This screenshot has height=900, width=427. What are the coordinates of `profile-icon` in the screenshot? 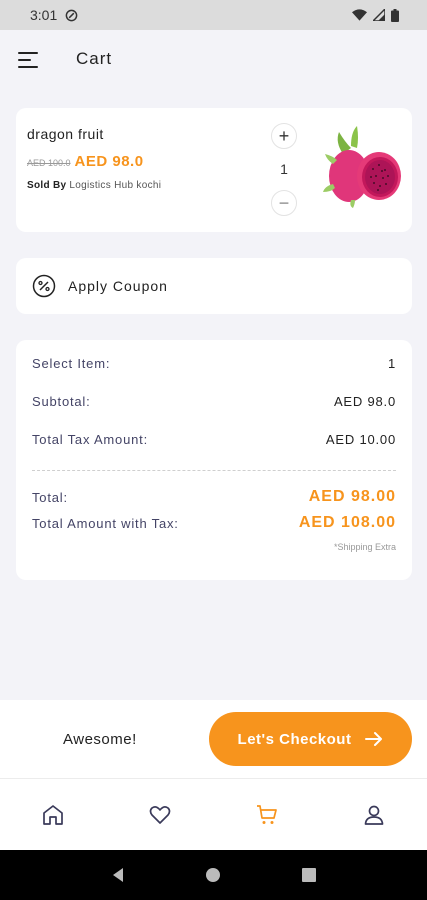 It's located at (373, 815).